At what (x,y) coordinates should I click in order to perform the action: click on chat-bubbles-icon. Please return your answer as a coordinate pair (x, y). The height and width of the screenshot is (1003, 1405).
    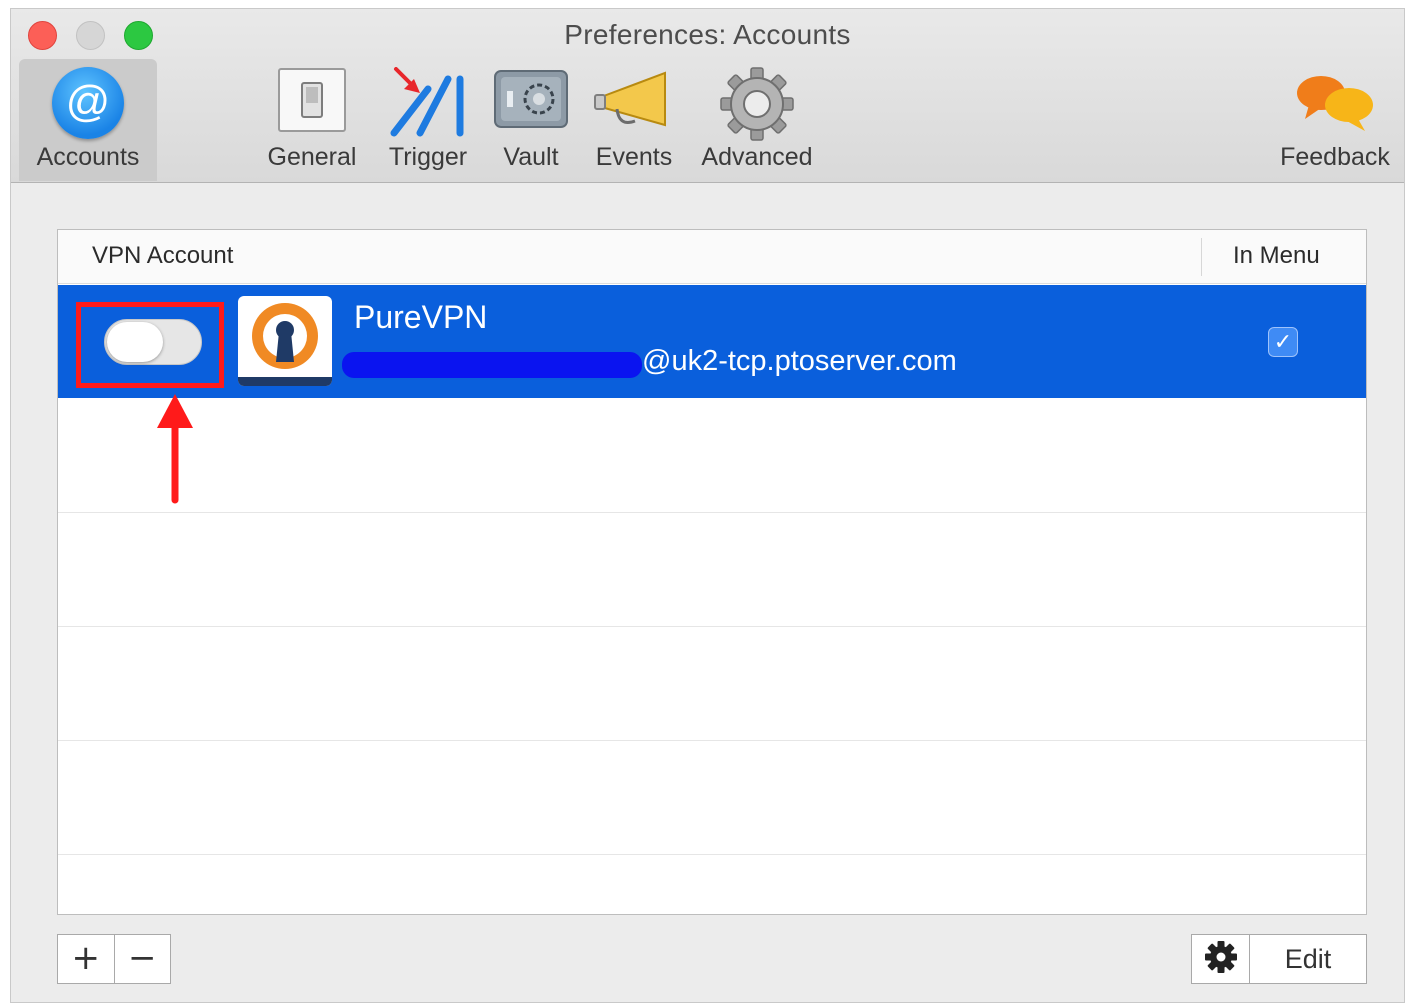
    Looking at the image, I should click on (1335, 104).